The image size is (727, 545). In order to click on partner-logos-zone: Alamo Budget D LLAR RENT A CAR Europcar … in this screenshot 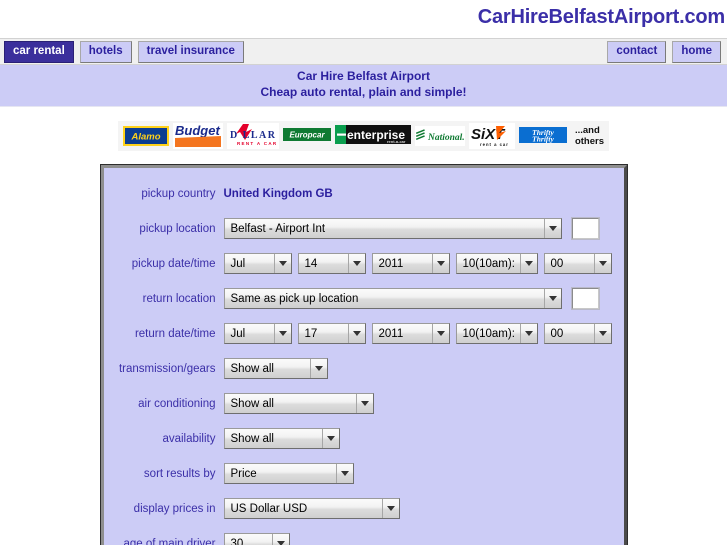, I will do `click(363, 136)`.